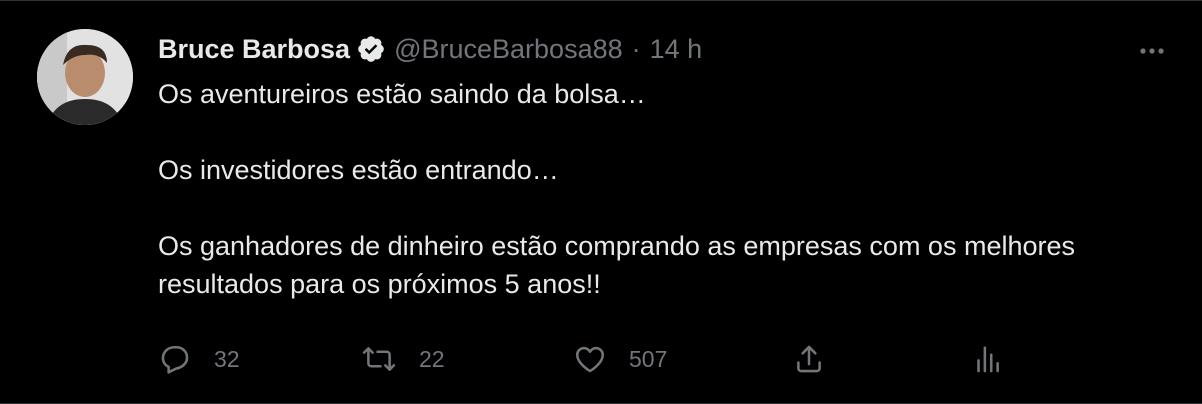 This screenshot has height=404, width=1202. I want to click on analytics-button, so click(987, 359).